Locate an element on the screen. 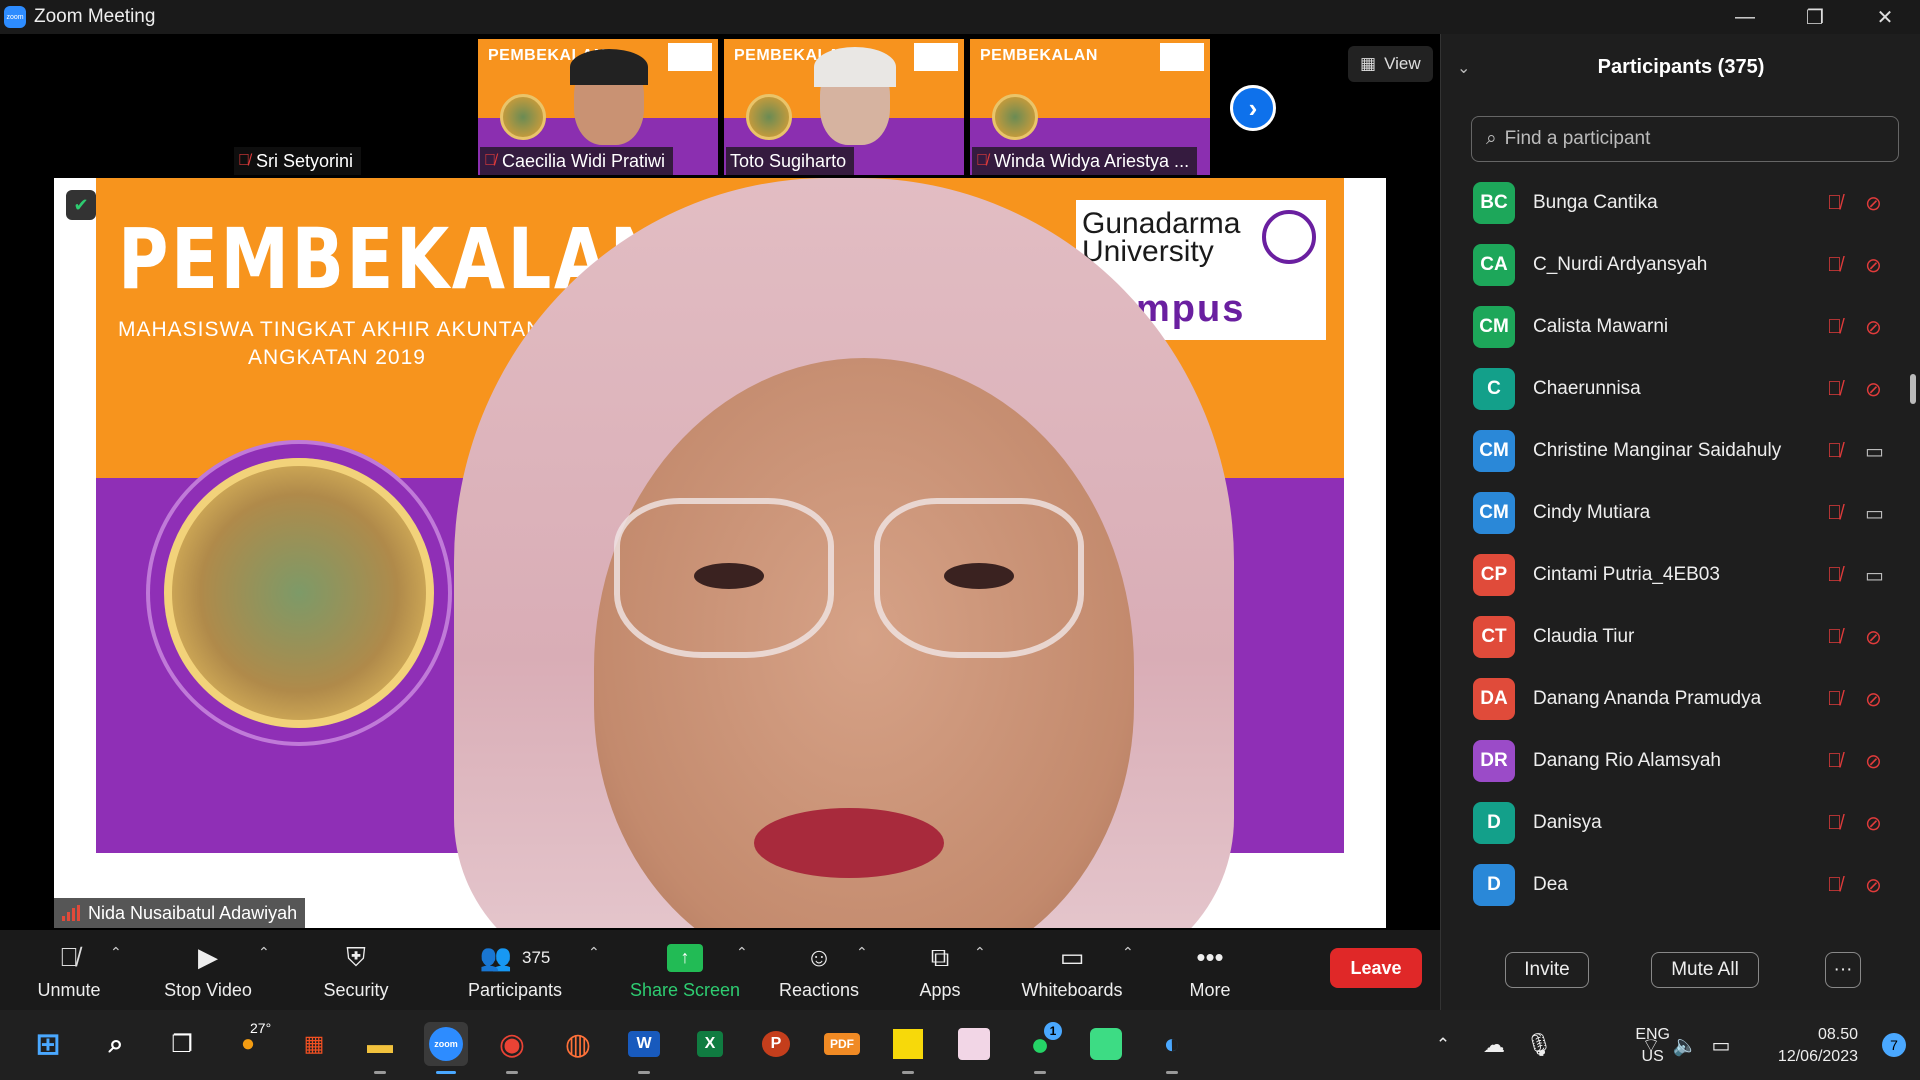 The width and height of the screenshot is (1920, 1080). participant-row: DR Danang Rio Alamsyah 🎙̸ ⊘ is located at coordinates (1675, 761).